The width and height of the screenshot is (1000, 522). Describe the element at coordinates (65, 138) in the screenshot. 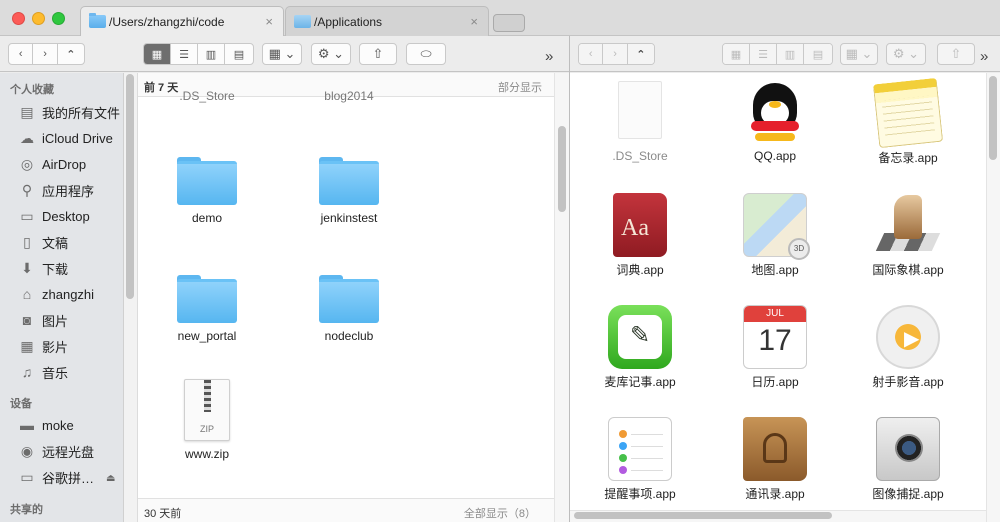

I see `sidebar-item: ☁ iCloud Drive` at that location.